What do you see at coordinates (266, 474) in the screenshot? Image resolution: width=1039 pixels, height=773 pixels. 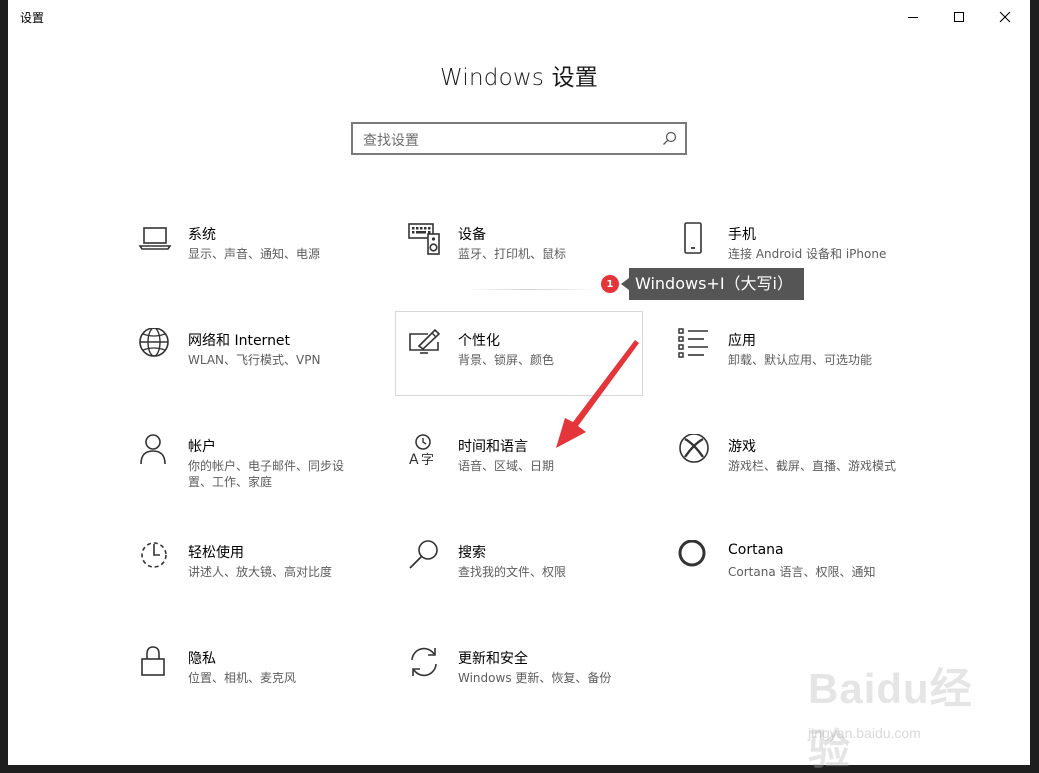 I see `tile-description: 你的帐户、电子邮件、同步设置、工作、家庭` at bounding box center [266, 474].